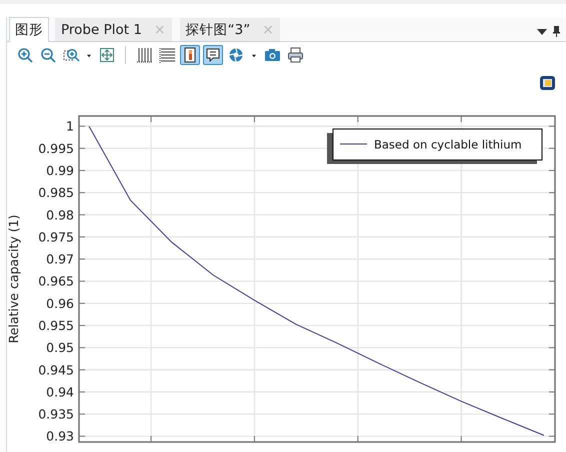  What do you see at coordinates (60, 436) in the screenshot?
I see `y-tick-label: 0.93` at bounding box center [60, 436].